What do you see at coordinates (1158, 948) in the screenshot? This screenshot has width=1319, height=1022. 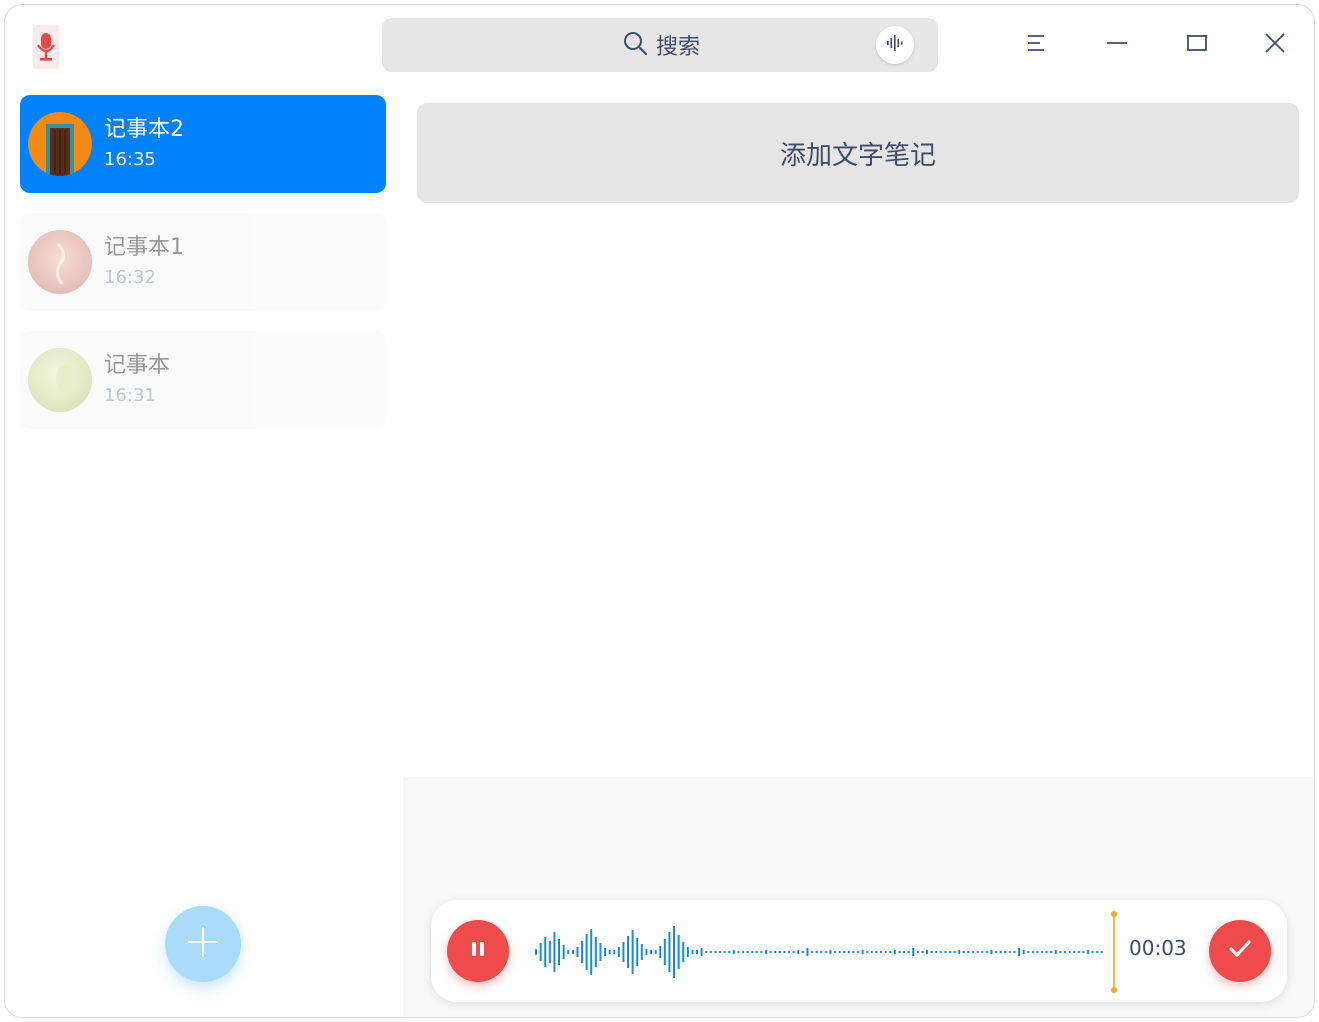 I see `recording-time: 00:03` at bounding box center [1158, 948].